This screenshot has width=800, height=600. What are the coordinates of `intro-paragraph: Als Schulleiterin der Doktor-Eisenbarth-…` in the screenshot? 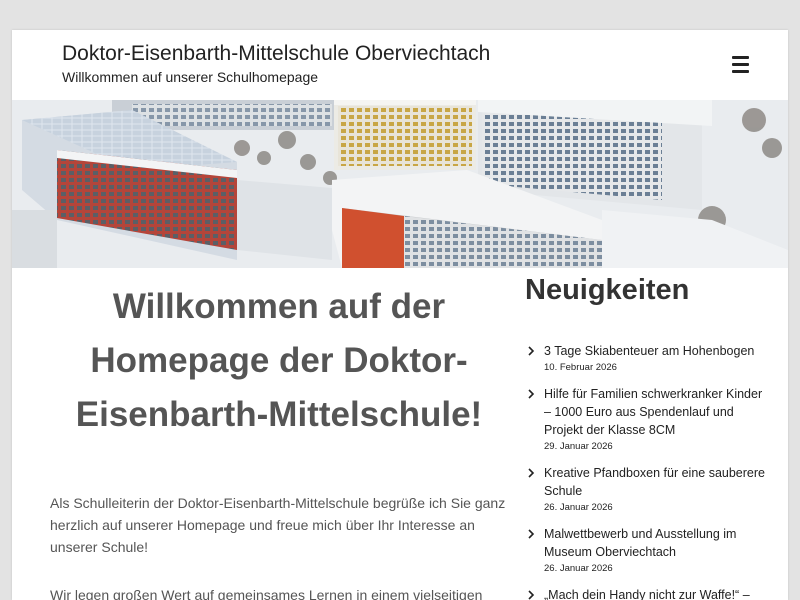 It's located at (278, 525).